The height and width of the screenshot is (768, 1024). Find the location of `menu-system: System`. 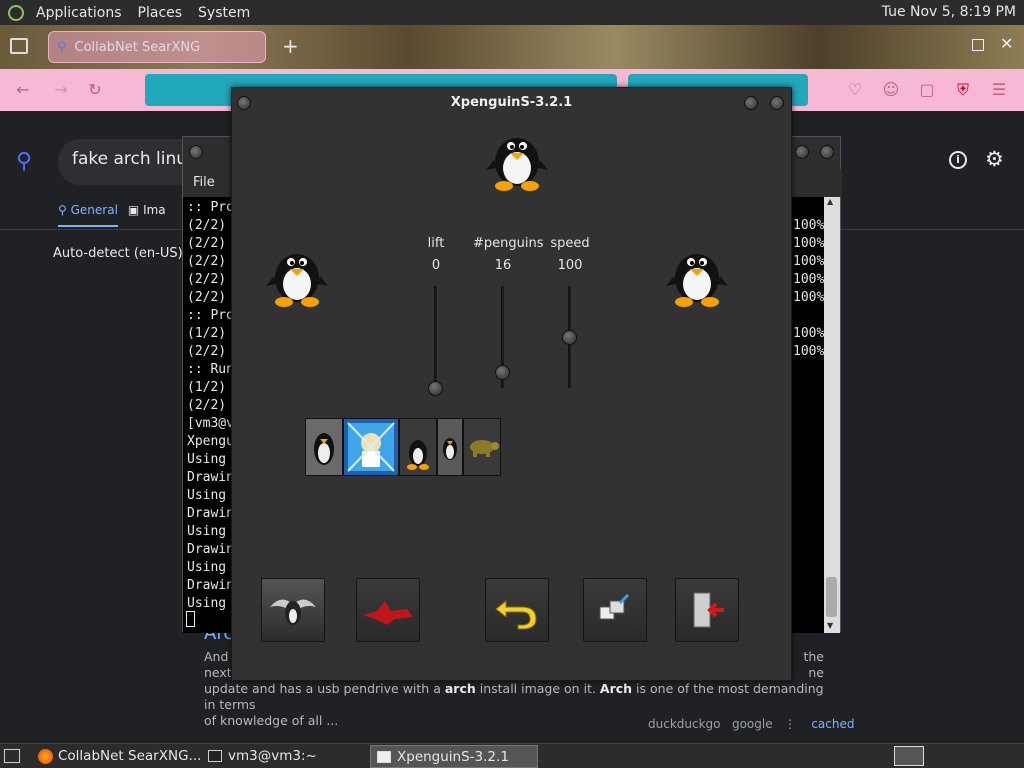

menu-system: System is located at coordinates (224, 13).